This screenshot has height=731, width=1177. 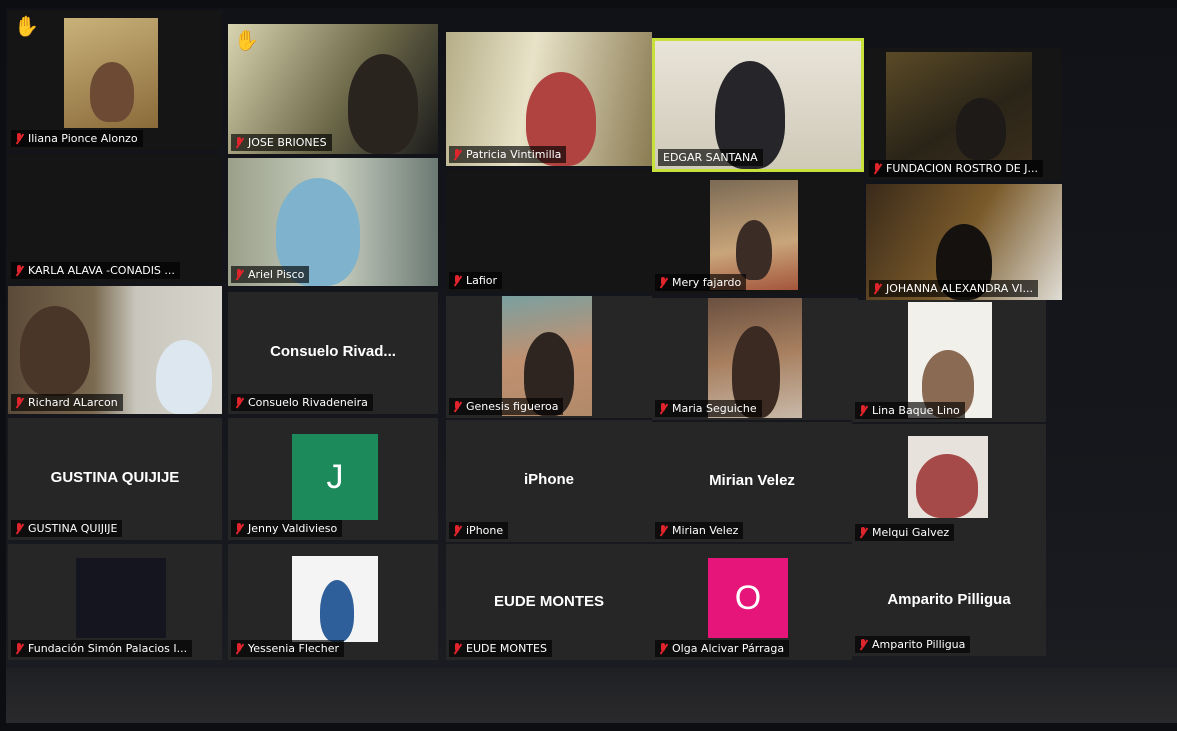 I want to click on participant-label: Olga Alcivar Párraga, so click(x=722, y=648).